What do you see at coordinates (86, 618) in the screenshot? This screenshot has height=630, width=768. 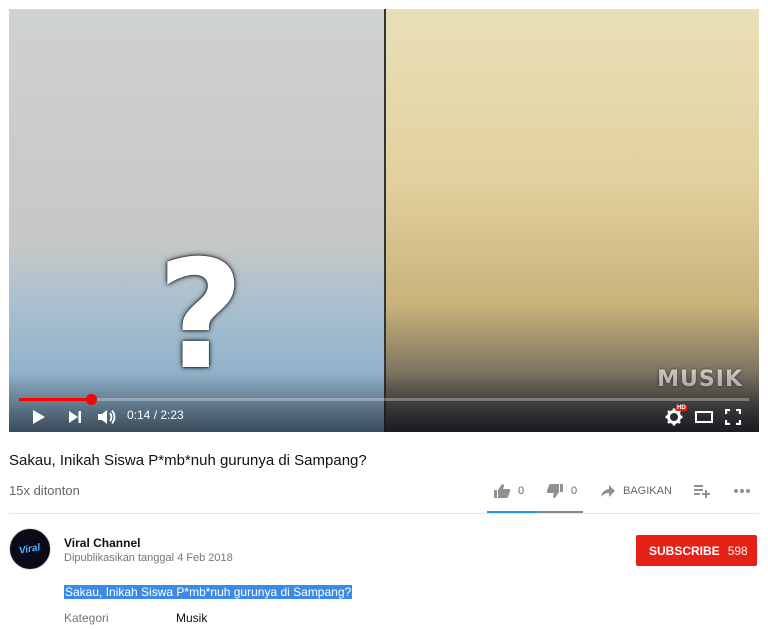 I see `category-label: Kategori` at bounding box center [86, 618].